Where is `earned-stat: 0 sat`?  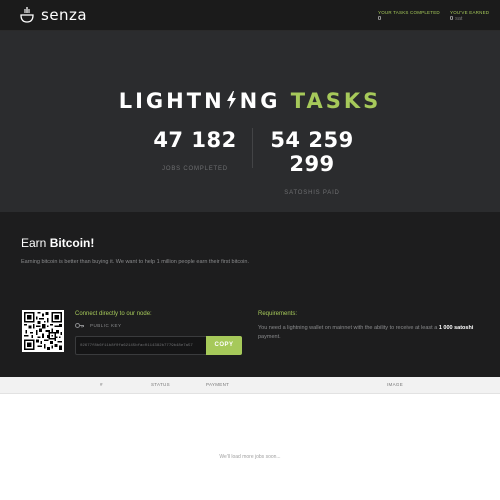 earned-stat: 0 sat is located at coordinates (456, 19).